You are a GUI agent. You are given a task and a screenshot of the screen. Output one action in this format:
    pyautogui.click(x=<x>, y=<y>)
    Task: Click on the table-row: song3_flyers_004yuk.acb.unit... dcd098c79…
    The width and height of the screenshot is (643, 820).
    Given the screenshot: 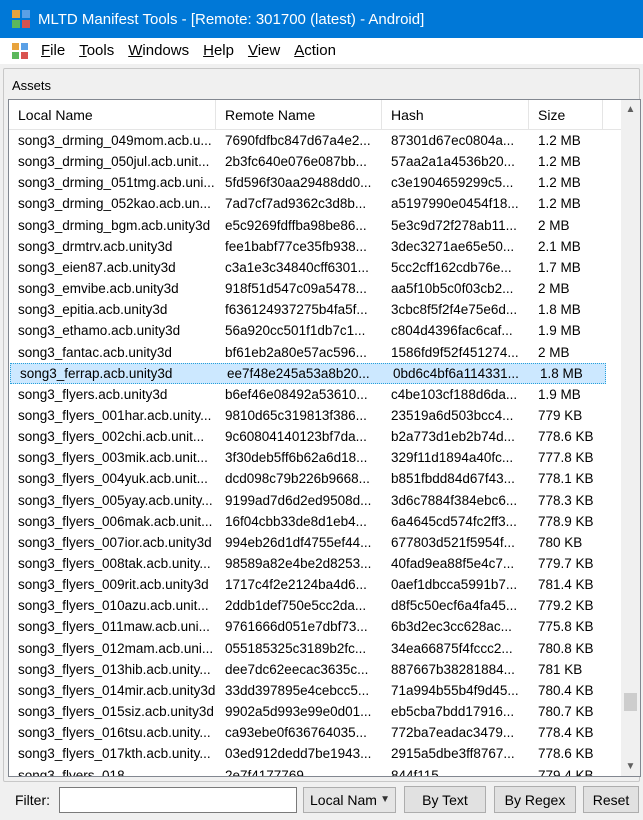 What is the action you would take?
    pyautogui.click(x=307, y=478)
    